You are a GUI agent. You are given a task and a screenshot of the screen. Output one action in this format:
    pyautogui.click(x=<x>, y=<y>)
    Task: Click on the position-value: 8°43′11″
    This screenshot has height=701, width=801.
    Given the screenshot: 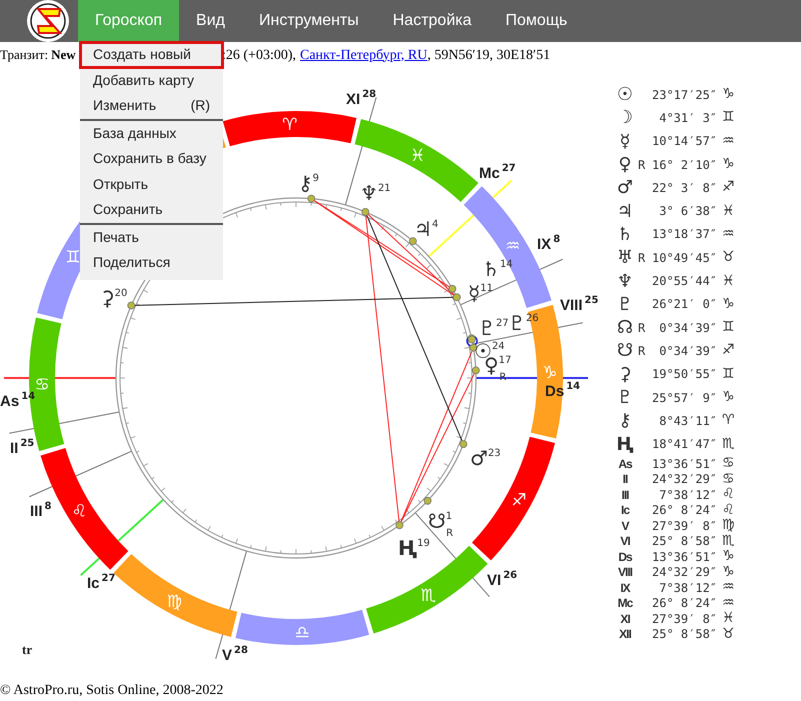 What is the action you would take?
    pyautogui.click(x=688, y=421)
    